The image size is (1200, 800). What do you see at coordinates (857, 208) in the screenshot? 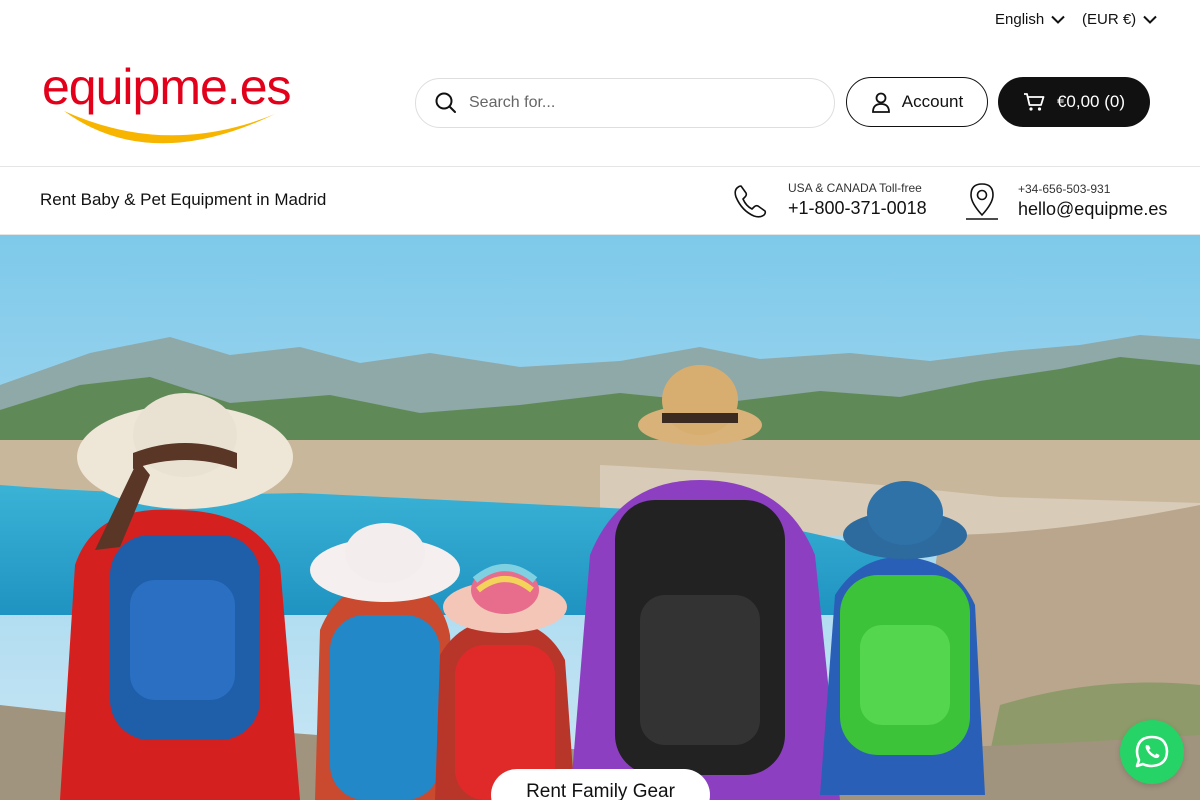
I see `phone-number: +1-800-371-0018` at bounding box center [857, 208].